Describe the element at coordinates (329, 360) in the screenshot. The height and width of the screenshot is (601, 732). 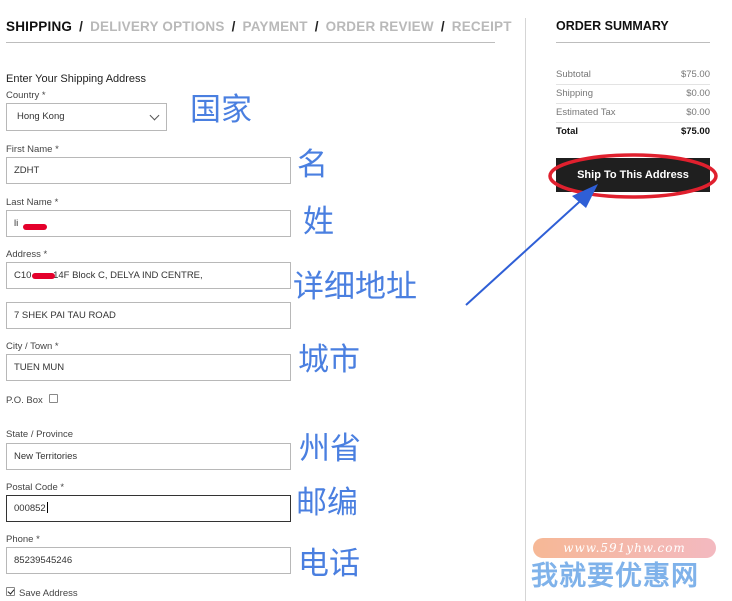
I see `annotation-city: 城市` at that location.